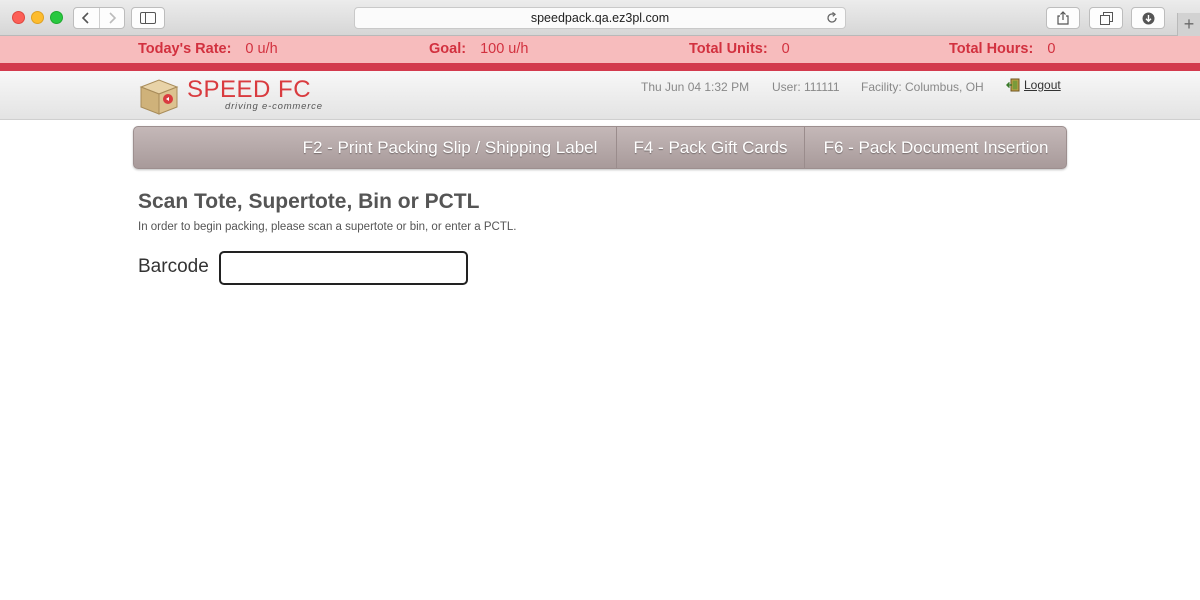 The height and width of the screenshot is (600, 1200). I want to click on stat-total-units: Total Units: 0, so click(739, 49).